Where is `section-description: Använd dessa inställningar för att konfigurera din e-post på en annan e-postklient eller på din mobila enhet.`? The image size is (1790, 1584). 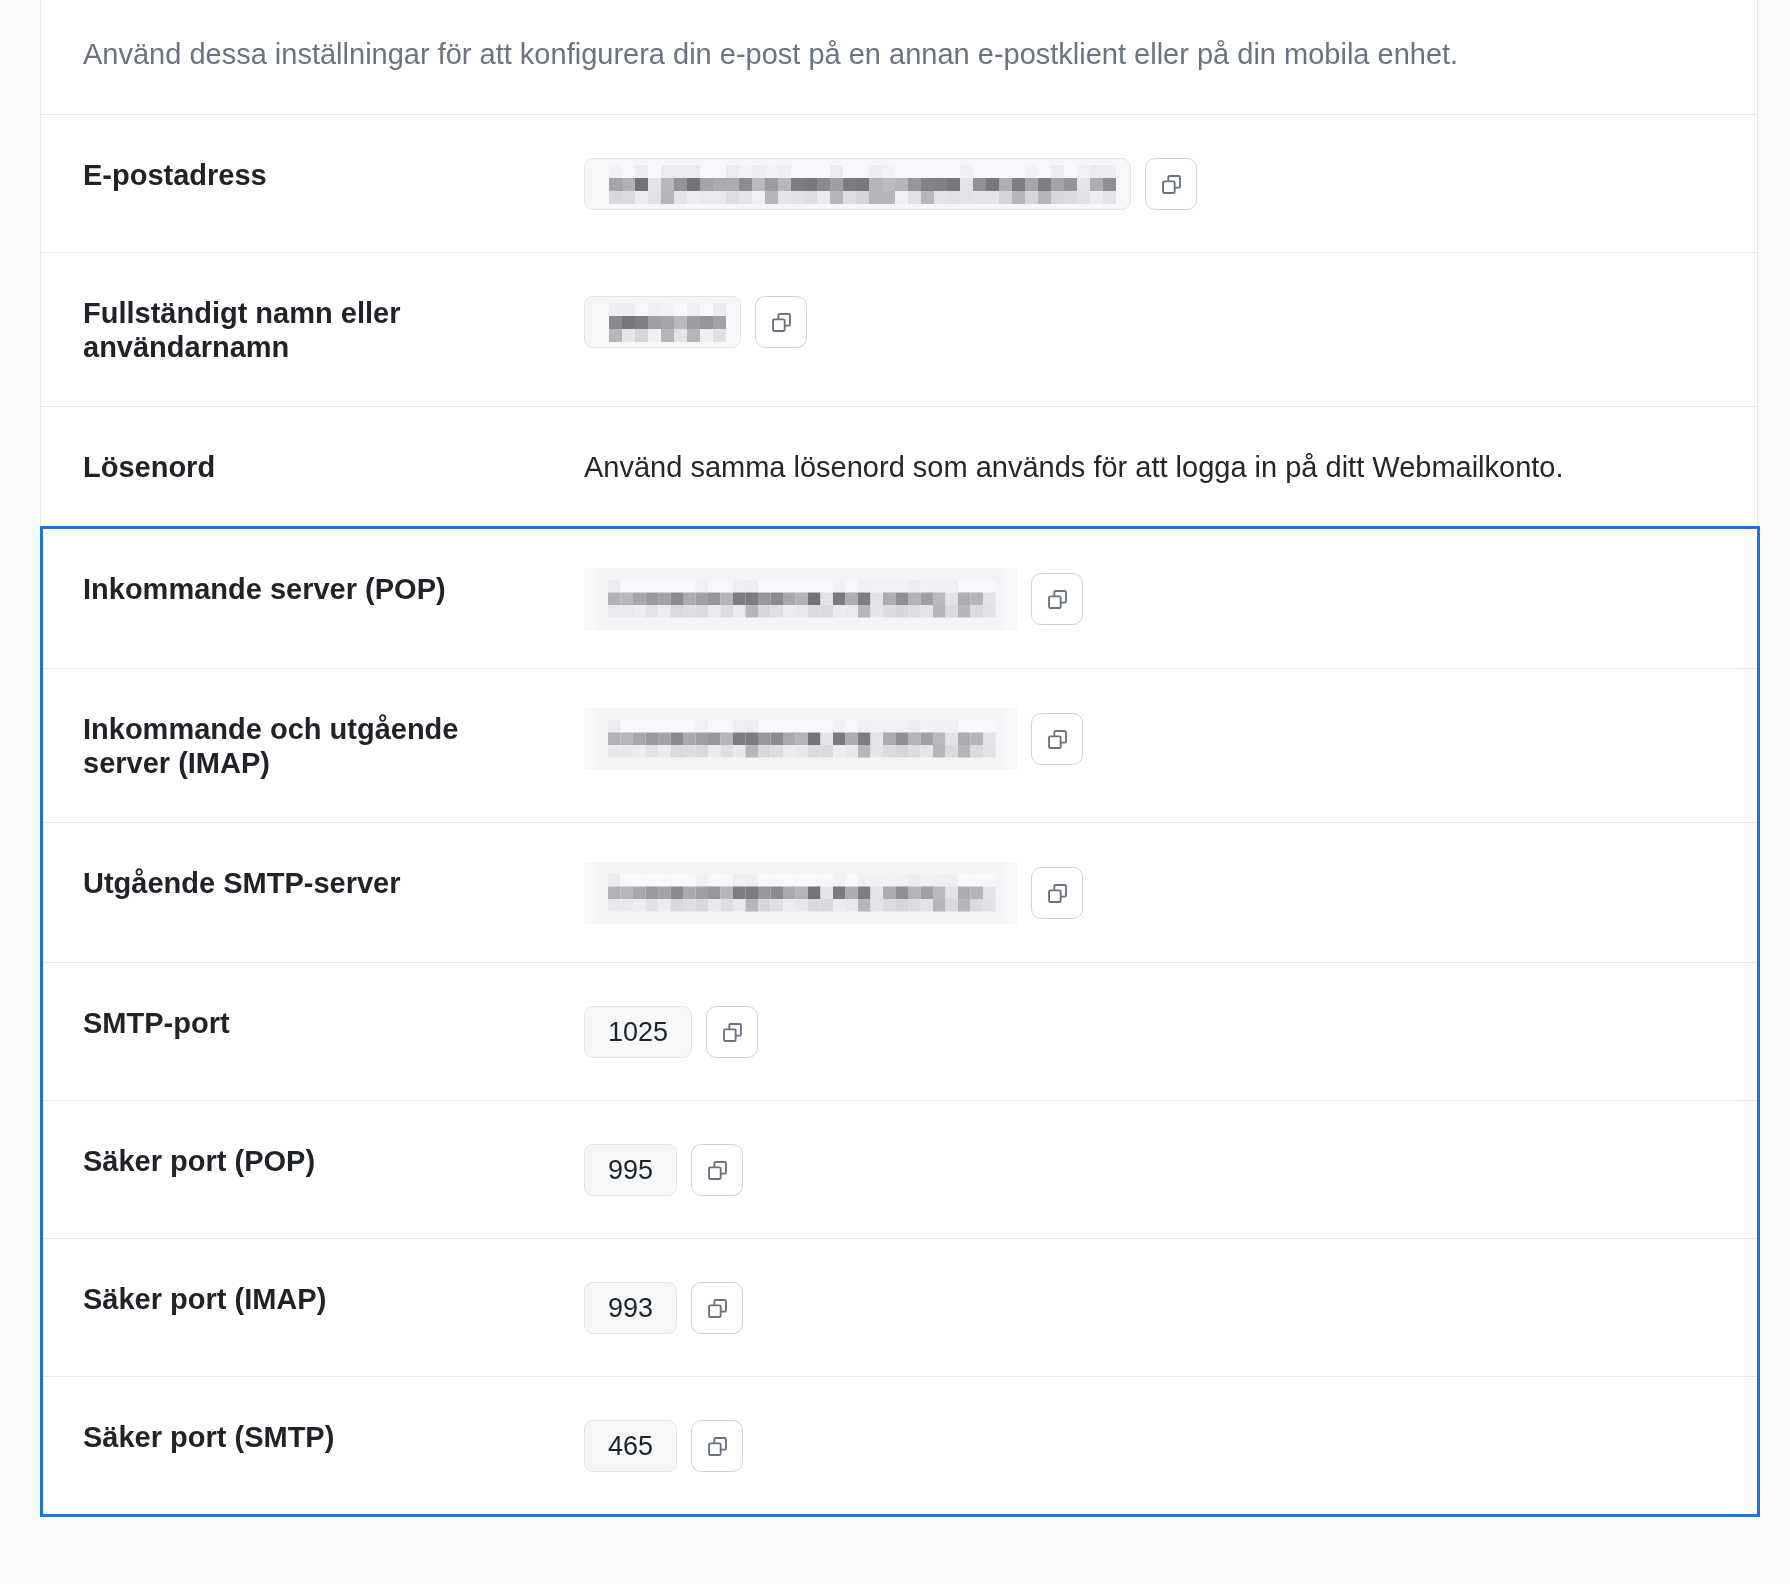 section-description: Använd dessa inställningar för att konfigurera din e-post på en annan e-postklient eller på din mobila enhet. is located at coordinates (771, 54).